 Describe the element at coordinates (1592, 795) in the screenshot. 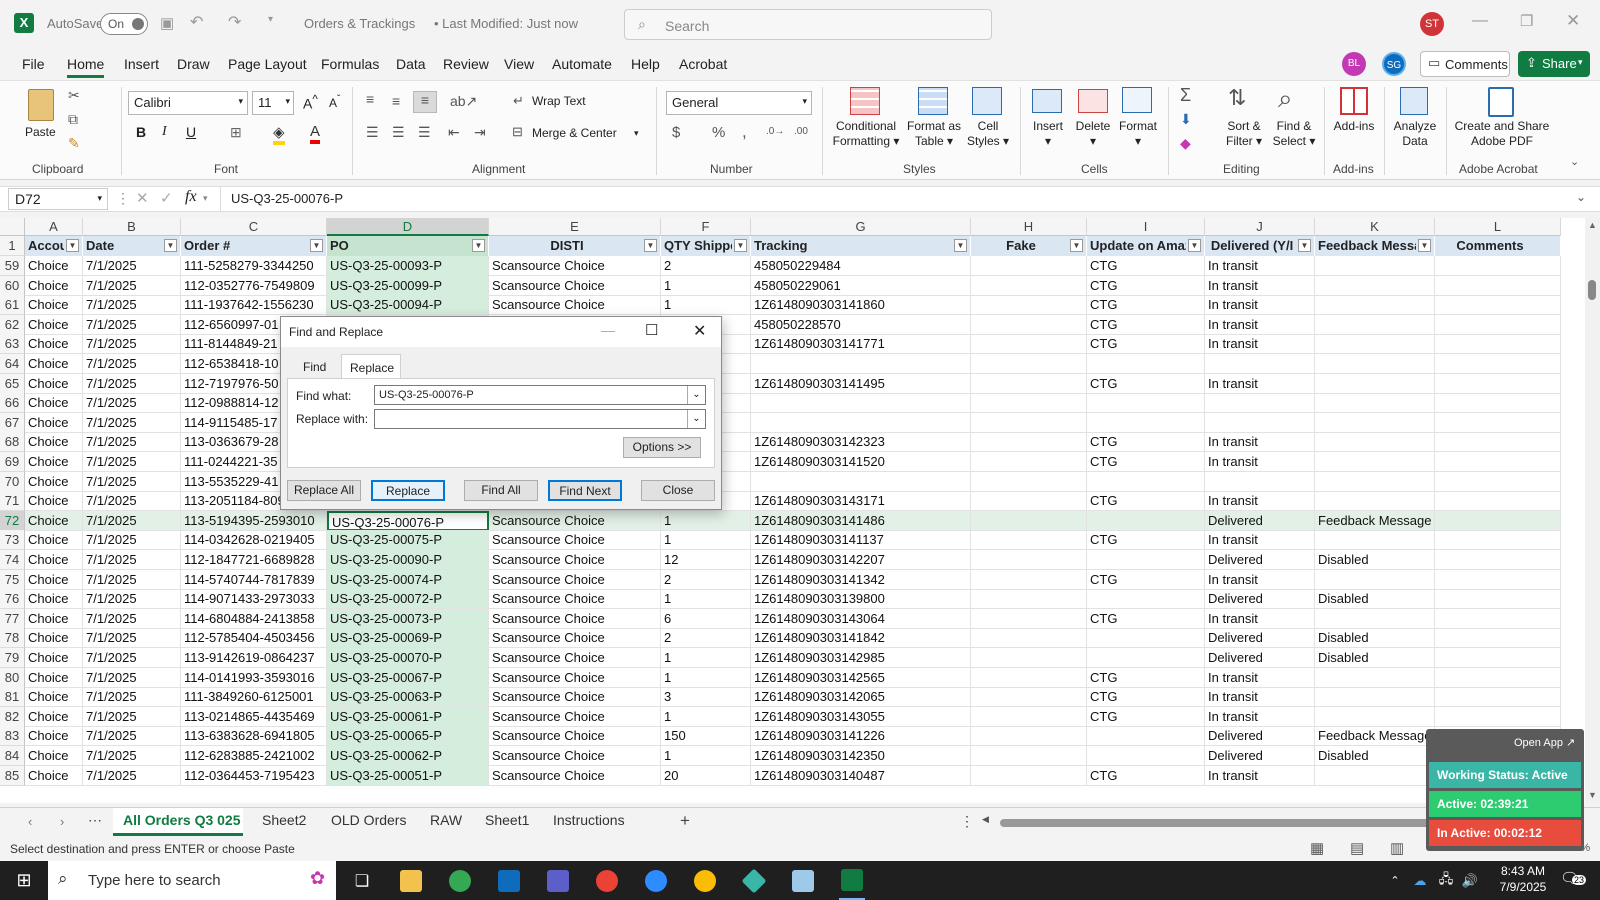

I see `scroll-down-icon: ▼` at that location.